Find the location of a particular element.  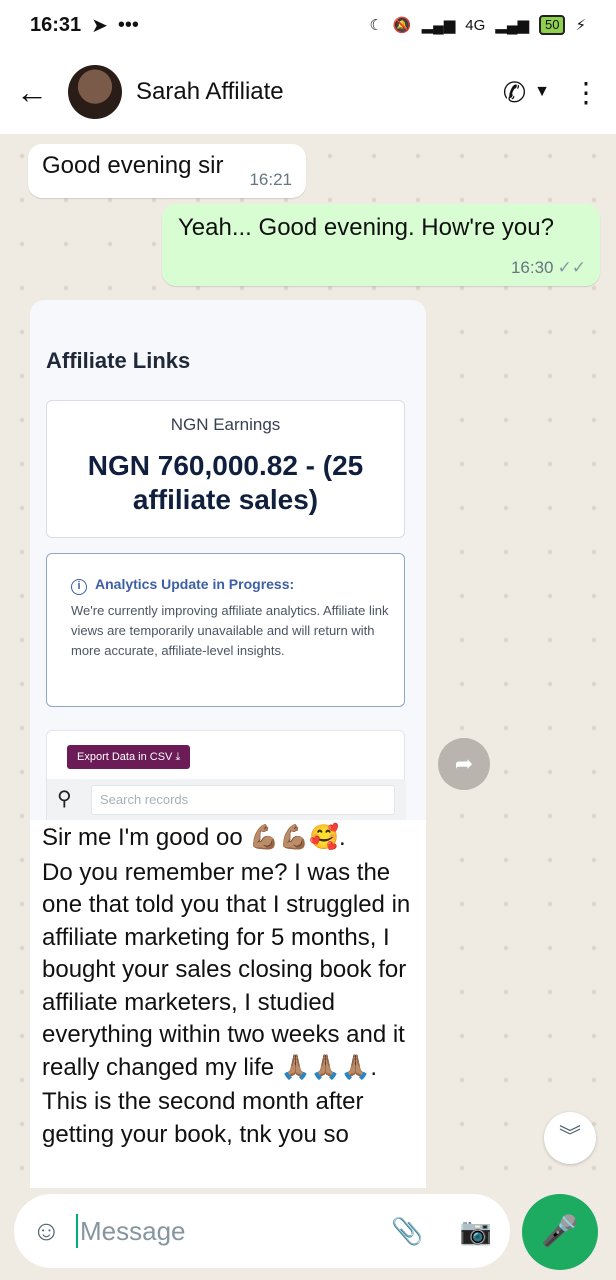

forward-icon: ➦ is located at coordinates (464, 764).